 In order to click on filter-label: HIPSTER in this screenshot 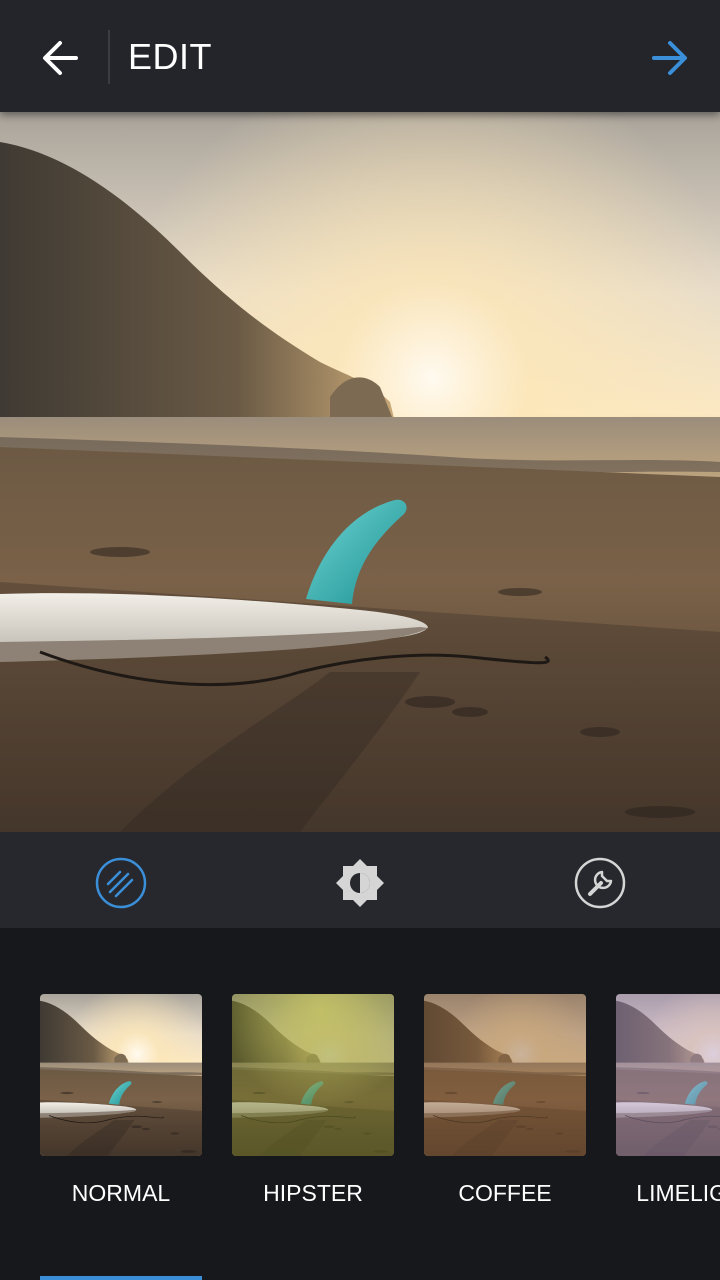, I will do `click(313, 1193)`.